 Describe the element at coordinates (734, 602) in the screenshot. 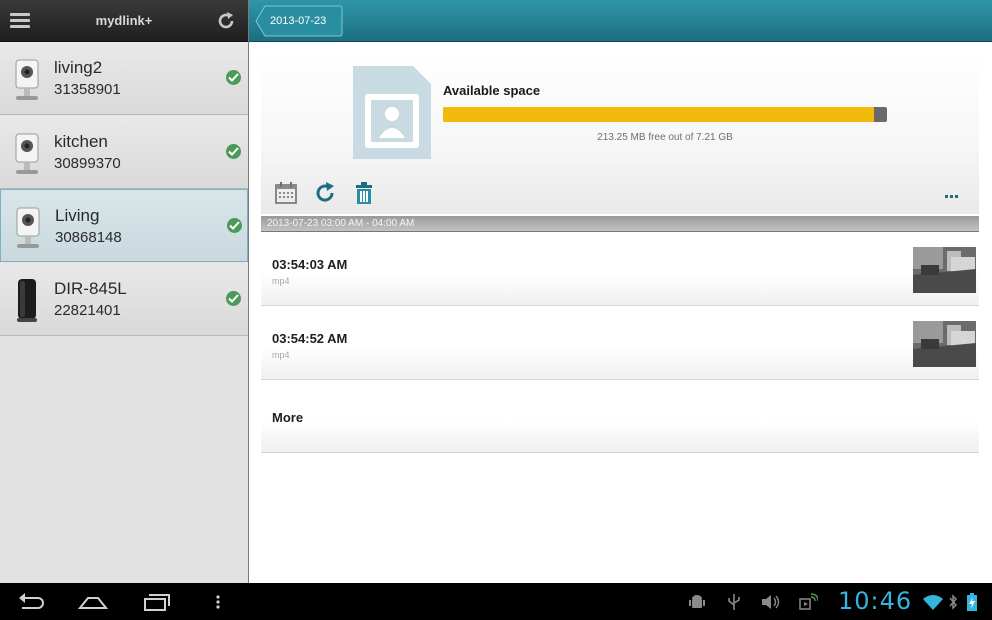

I see `usb-icon` at that location.